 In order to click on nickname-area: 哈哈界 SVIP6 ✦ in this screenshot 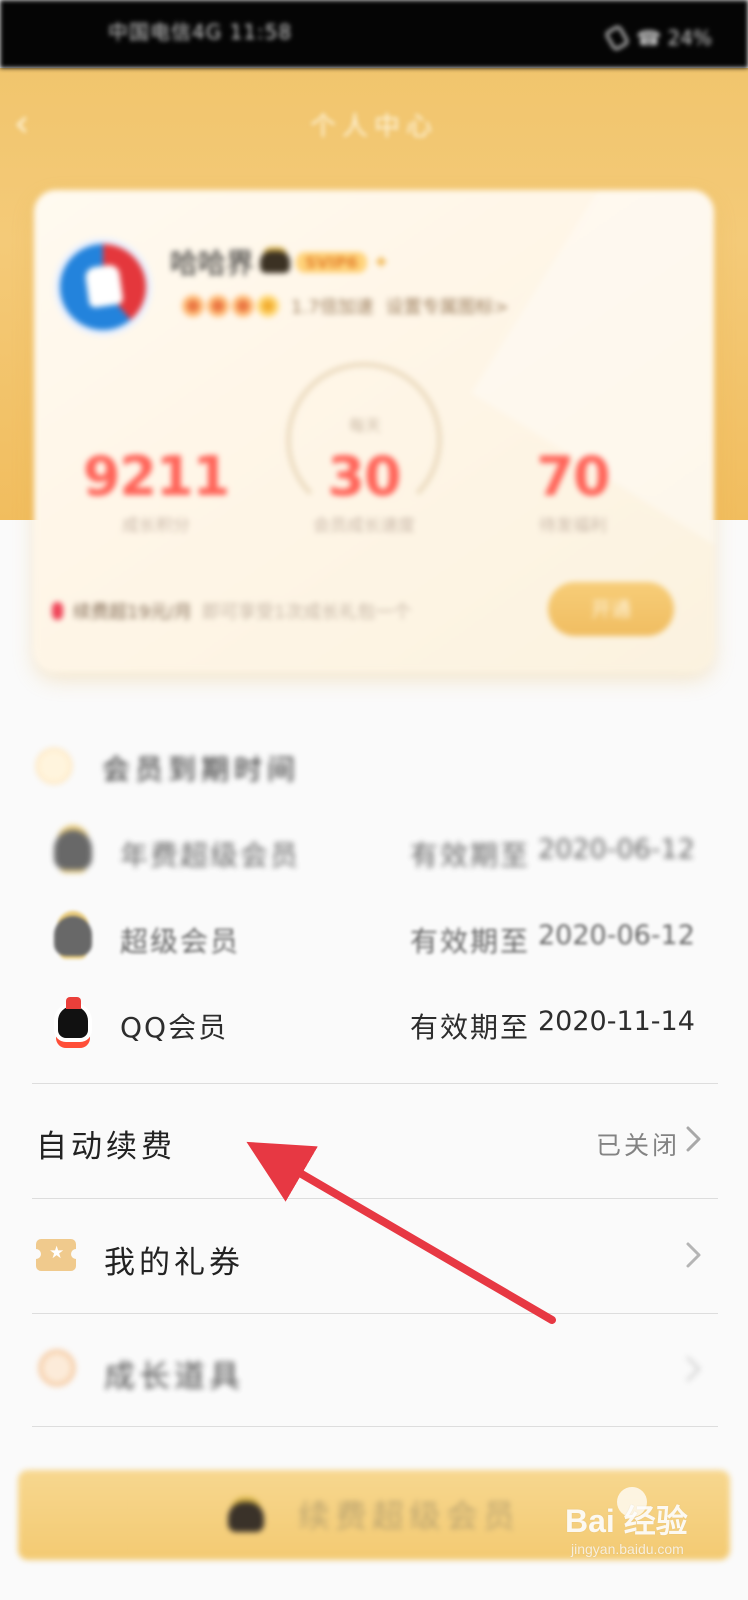, I will do `click(280, 262)`.